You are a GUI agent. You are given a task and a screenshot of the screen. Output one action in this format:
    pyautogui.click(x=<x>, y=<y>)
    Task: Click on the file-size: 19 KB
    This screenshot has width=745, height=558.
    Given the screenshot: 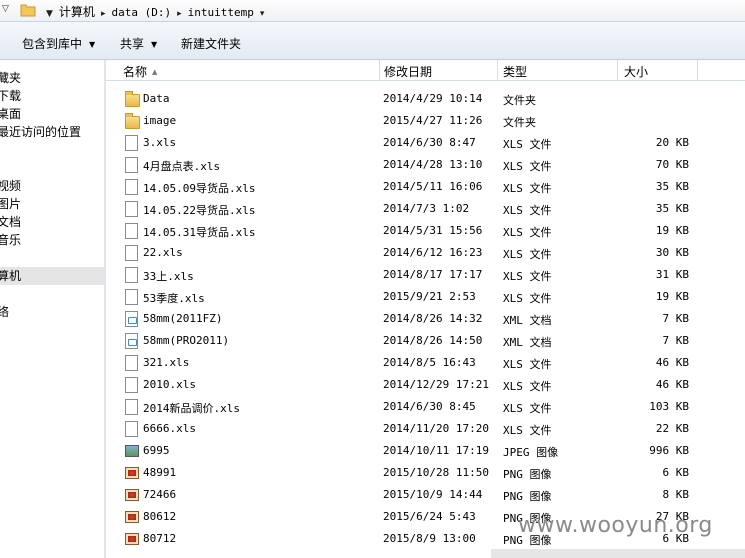 What is the action you would take?
    pyautogui.click(x=672, y=230)
    